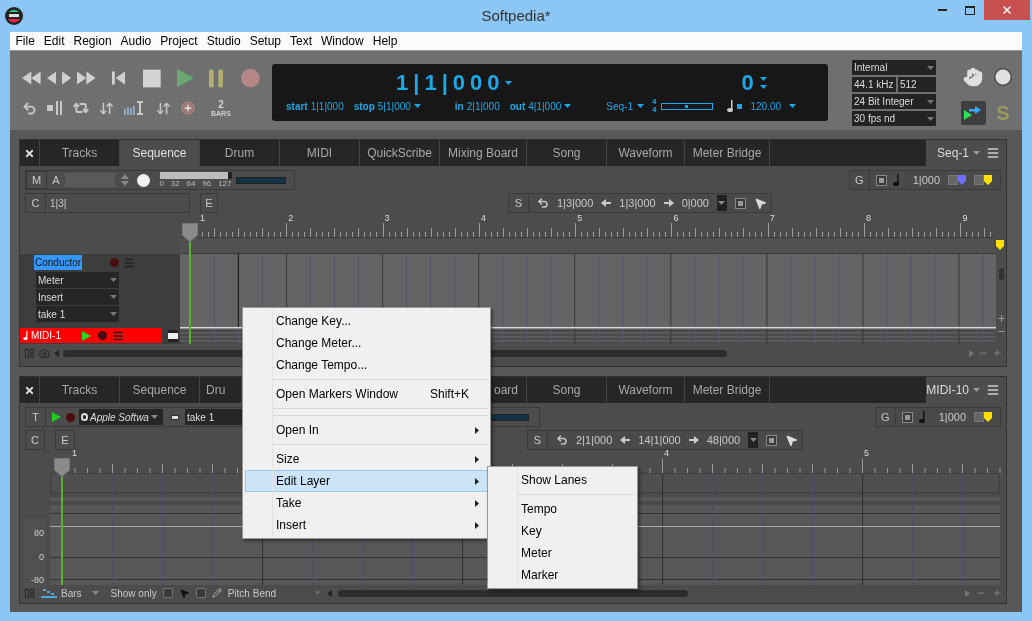 Image resolution: width=1032 pixels, height=621 pixels. I want to click on return-to-start-icon, so click(118, 78).